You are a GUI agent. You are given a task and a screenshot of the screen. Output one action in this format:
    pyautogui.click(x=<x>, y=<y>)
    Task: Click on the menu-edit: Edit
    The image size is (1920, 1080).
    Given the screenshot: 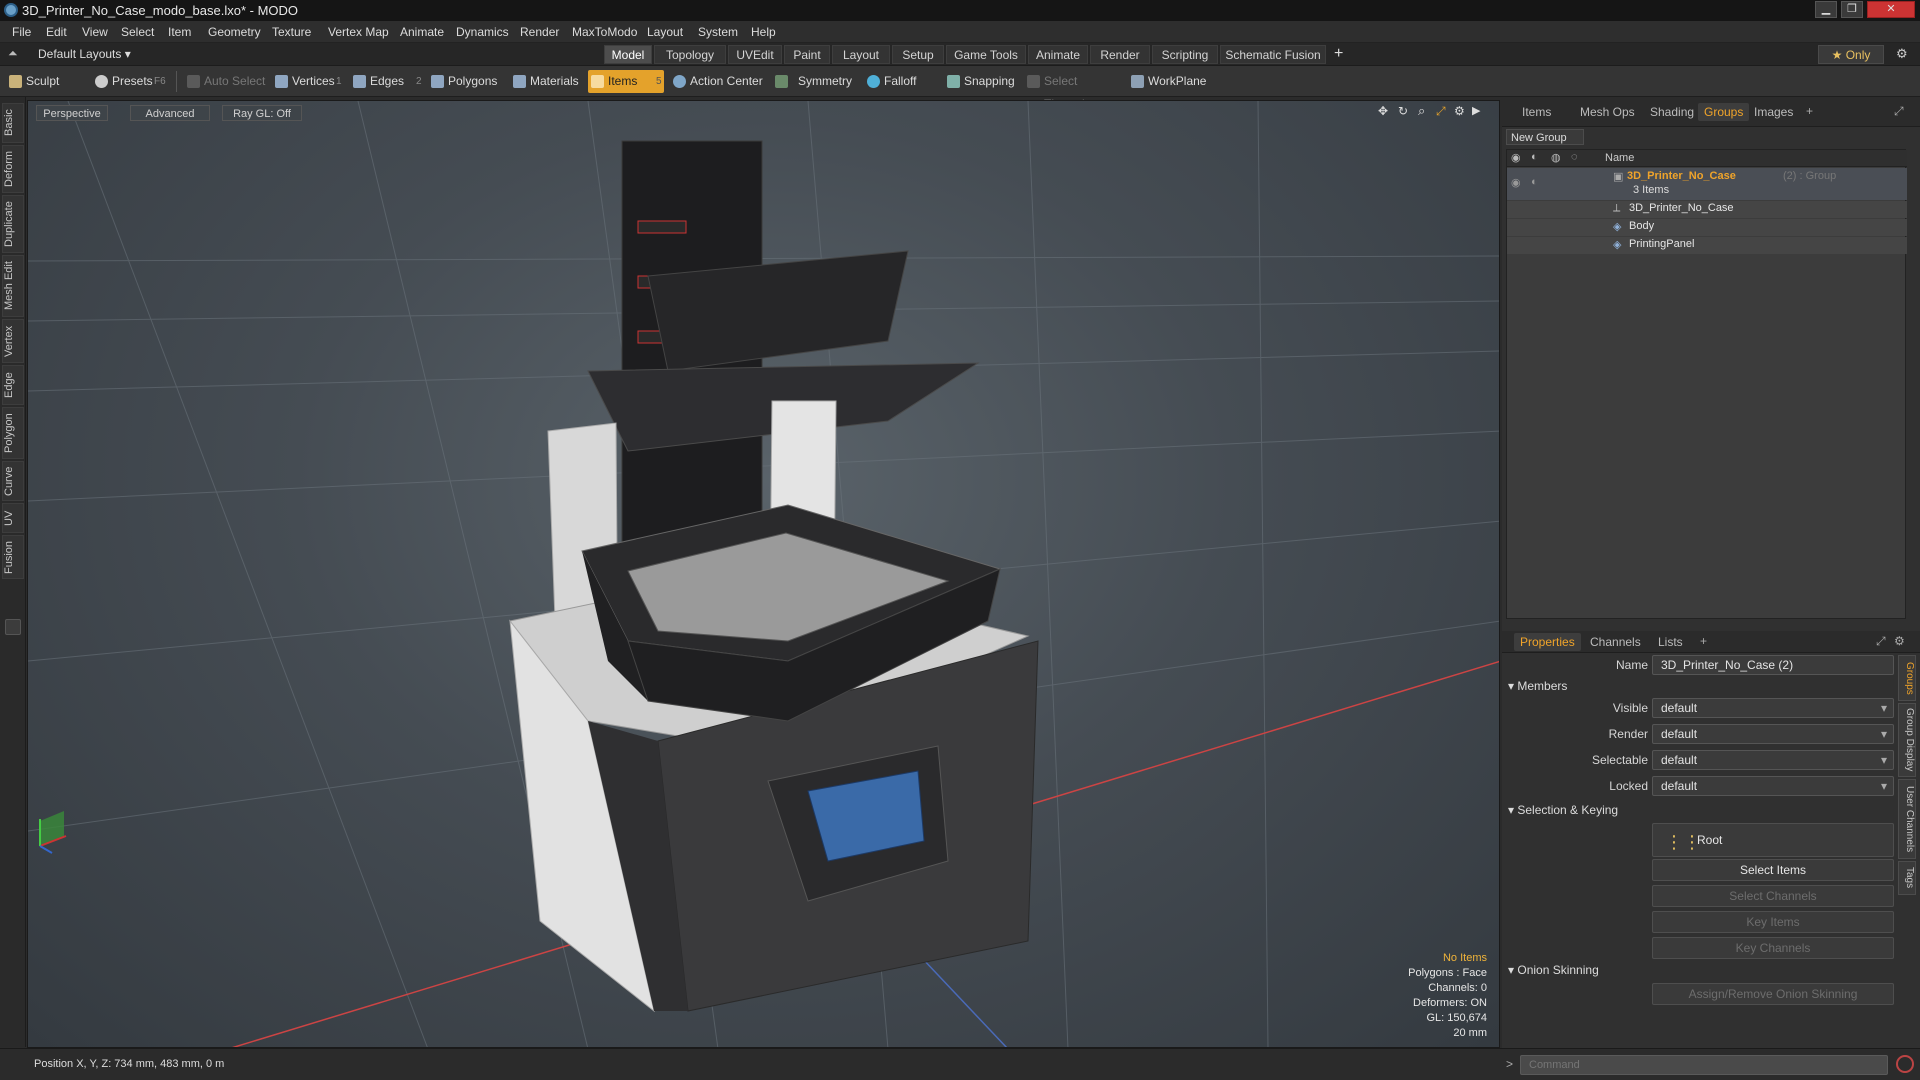 What is the action you would take?
    pyautogui.click(x=56, y=32)
    